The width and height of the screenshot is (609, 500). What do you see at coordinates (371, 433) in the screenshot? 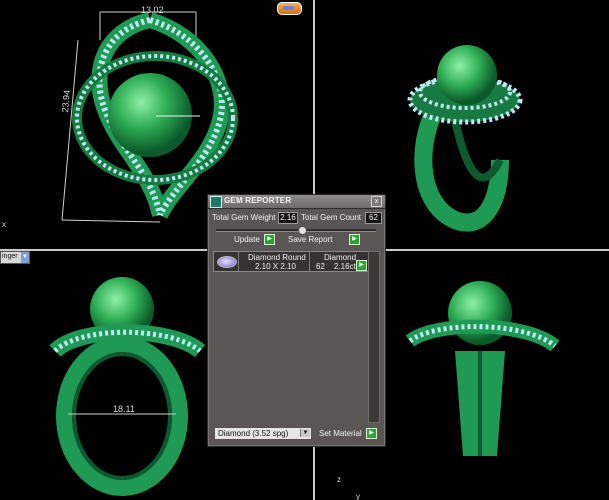
I see `set-material-button: ▶` at bounding box center [371, 433].